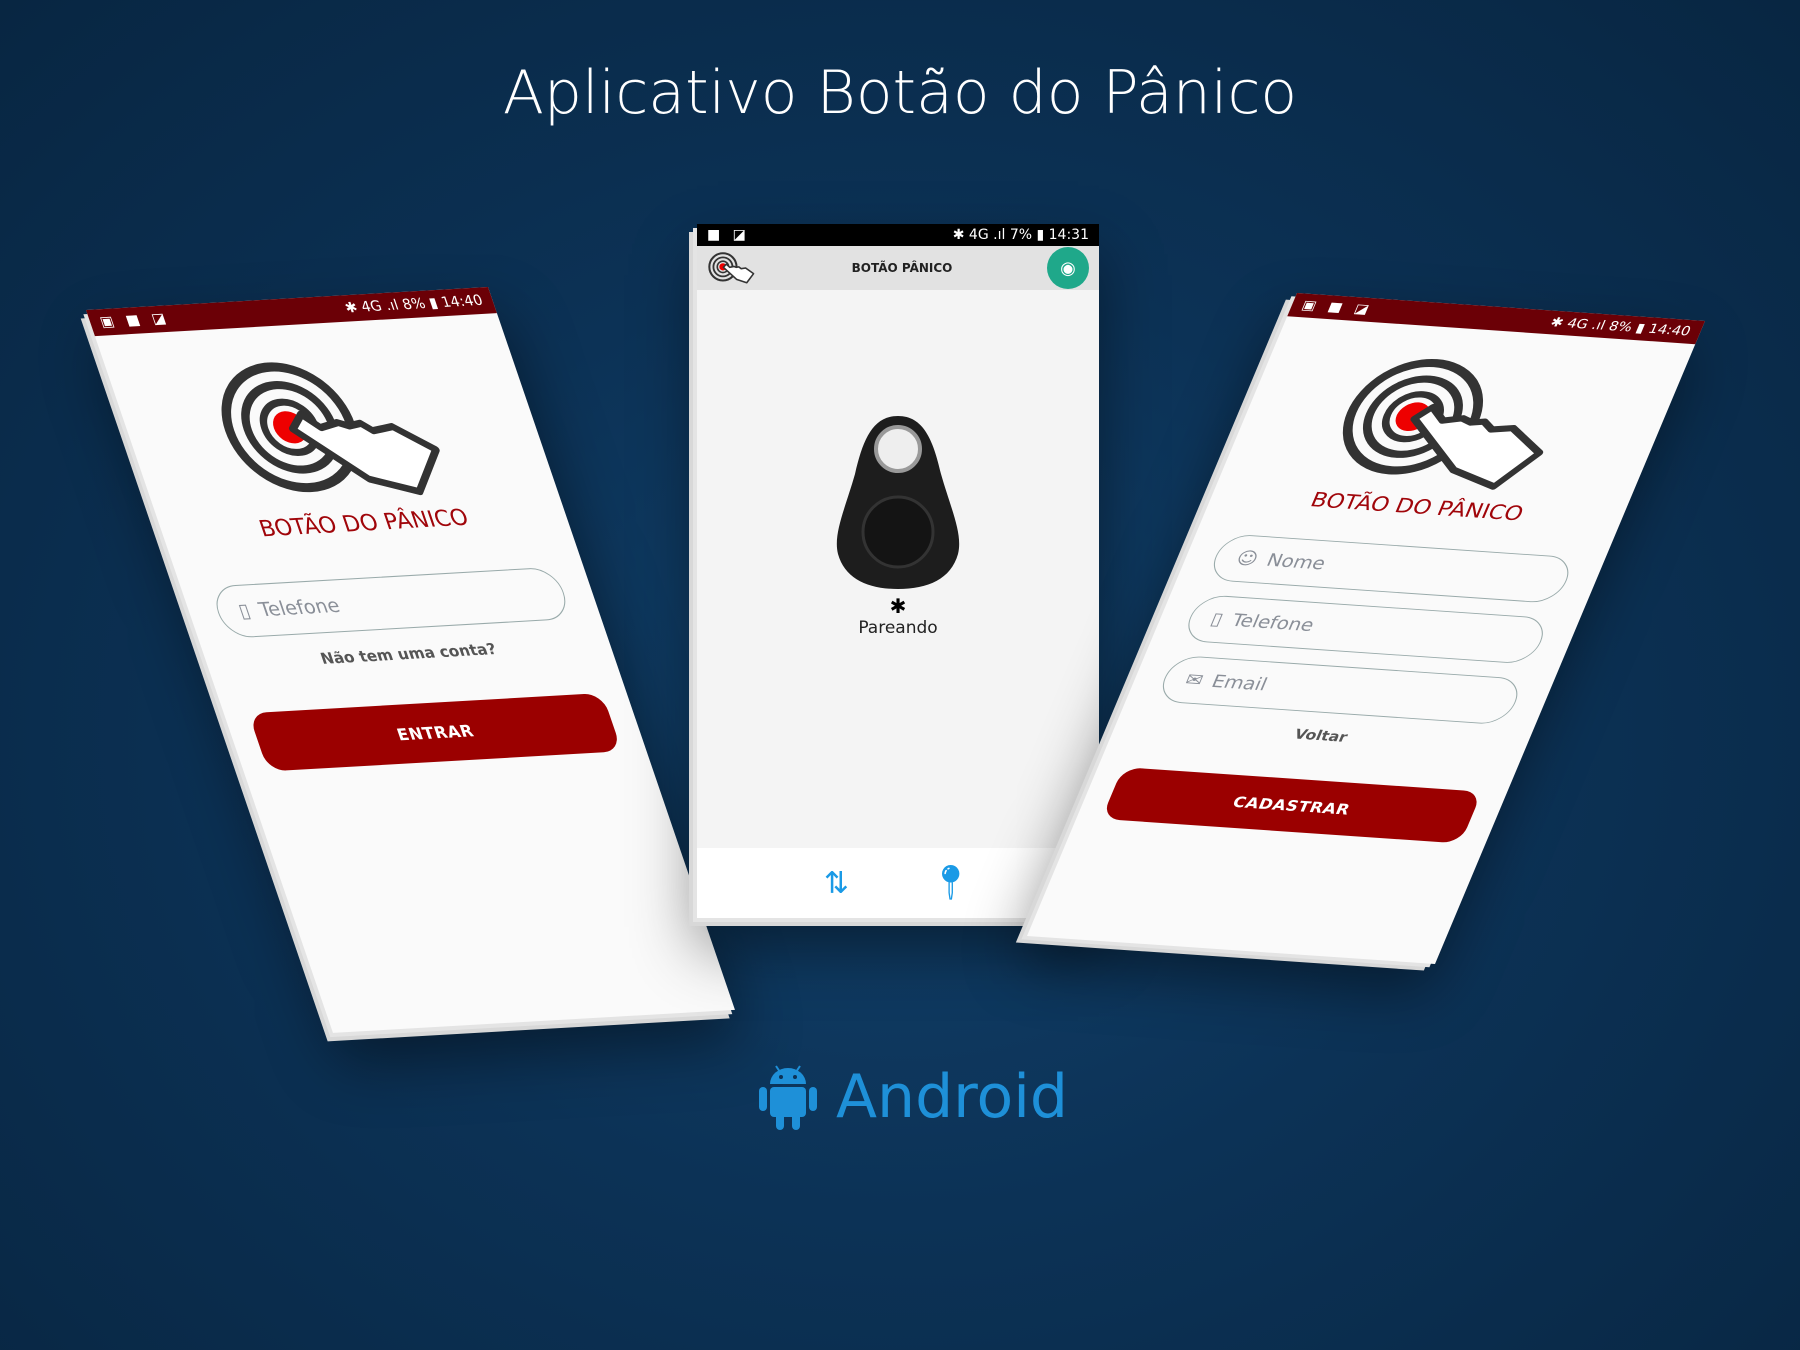  Describe the element at coordinates (435, 732) in the screenshot. I see `enter-button: ENTRAR` at that location.